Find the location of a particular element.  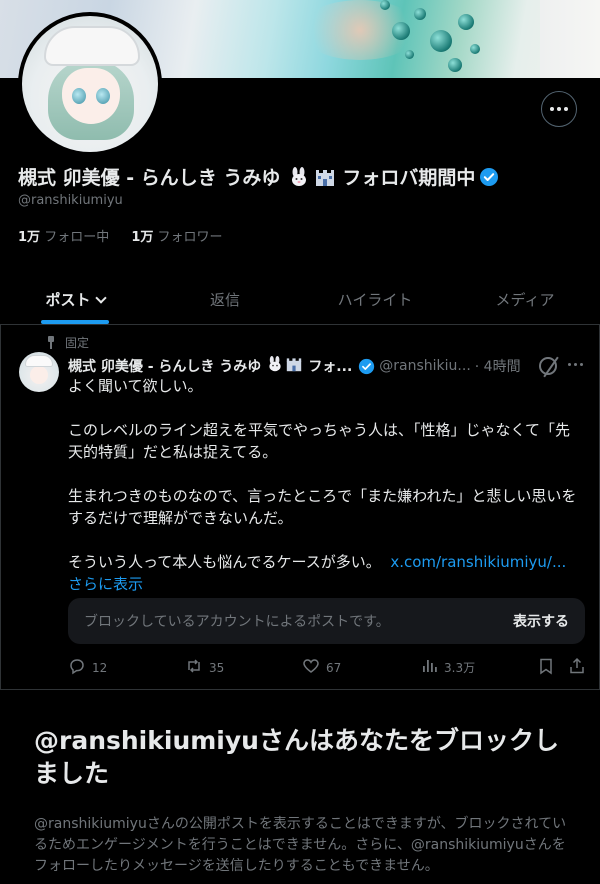

bookmark-button is located at coordinates (546, 667).